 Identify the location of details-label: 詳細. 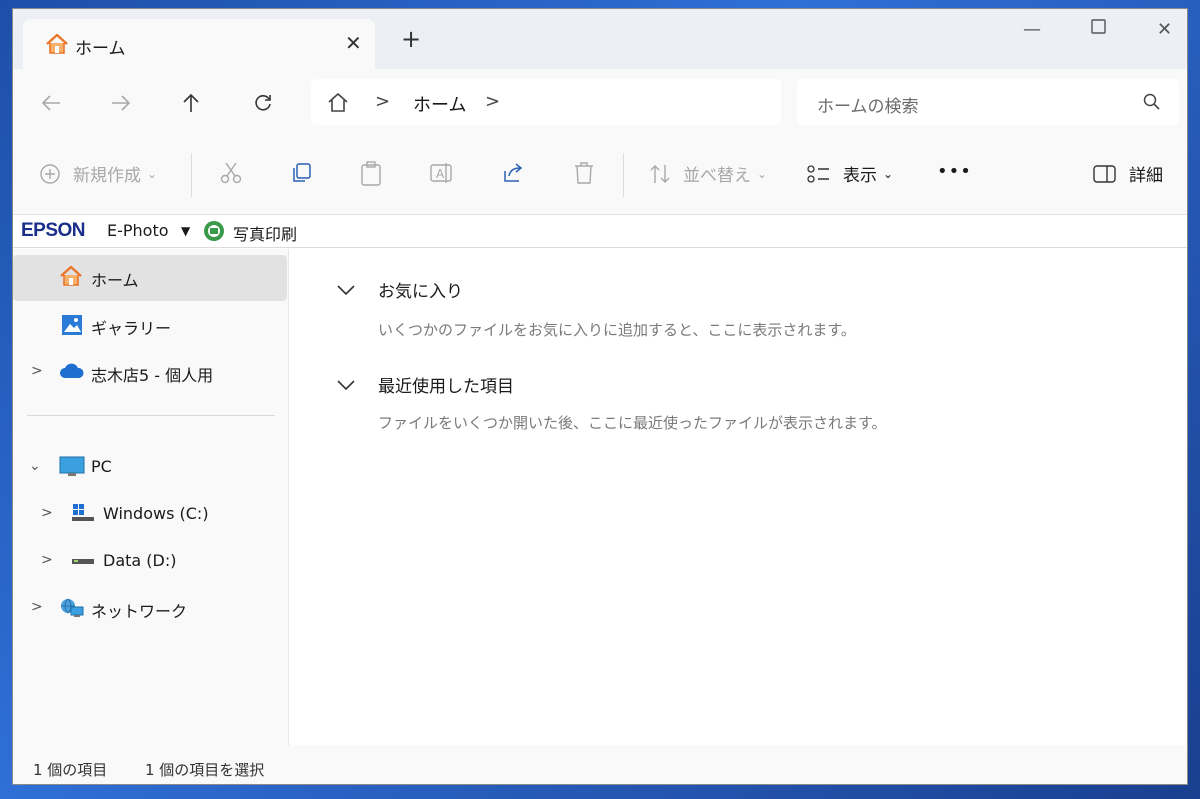
(1146, 176).